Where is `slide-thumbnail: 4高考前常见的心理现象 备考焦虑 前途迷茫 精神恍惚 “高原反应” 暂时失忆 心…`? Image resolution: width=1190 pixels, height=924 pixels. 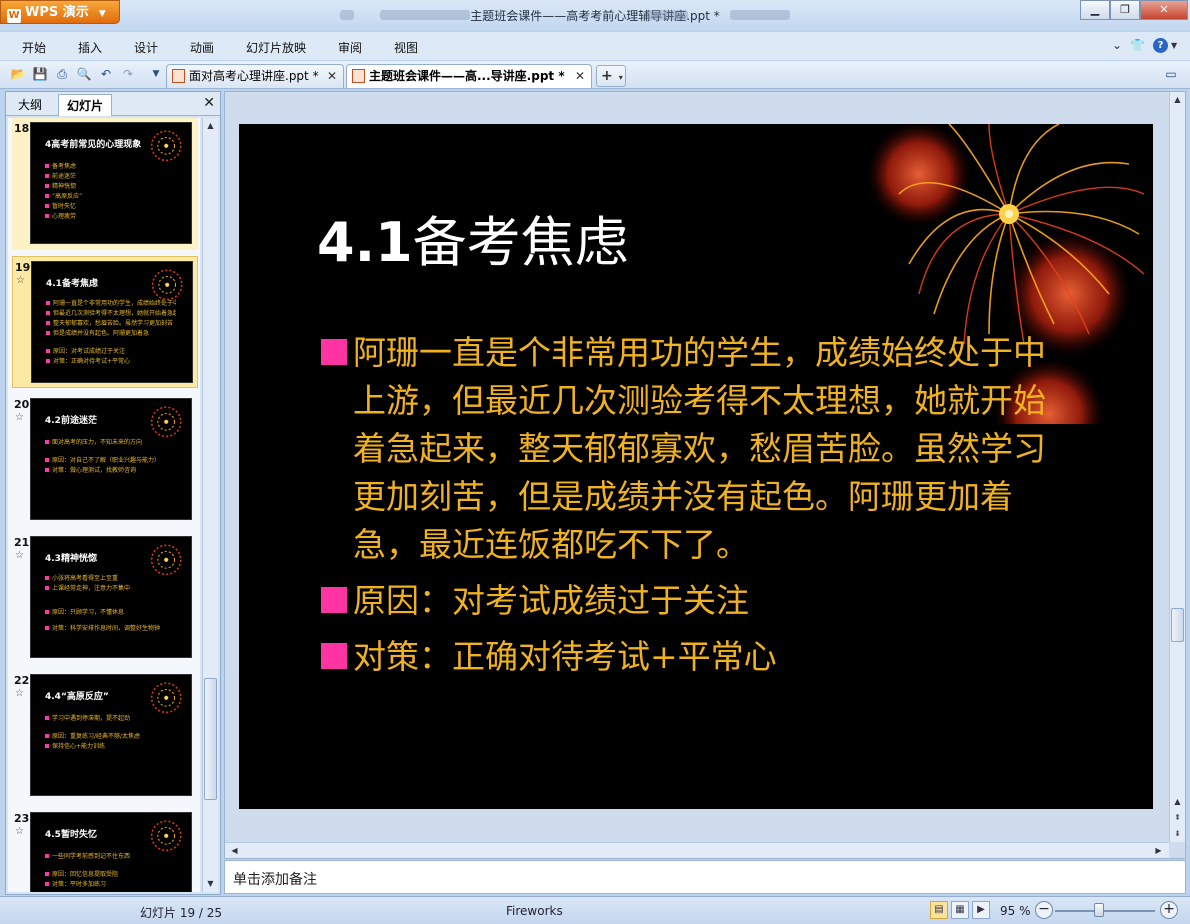
slide-thumbnail: 4高考前常见的心理现象 备考焦虑 前途迷茫 精神恍惚 “高原反应” 暂时失忆 心… is located at coordinates (111, 183).